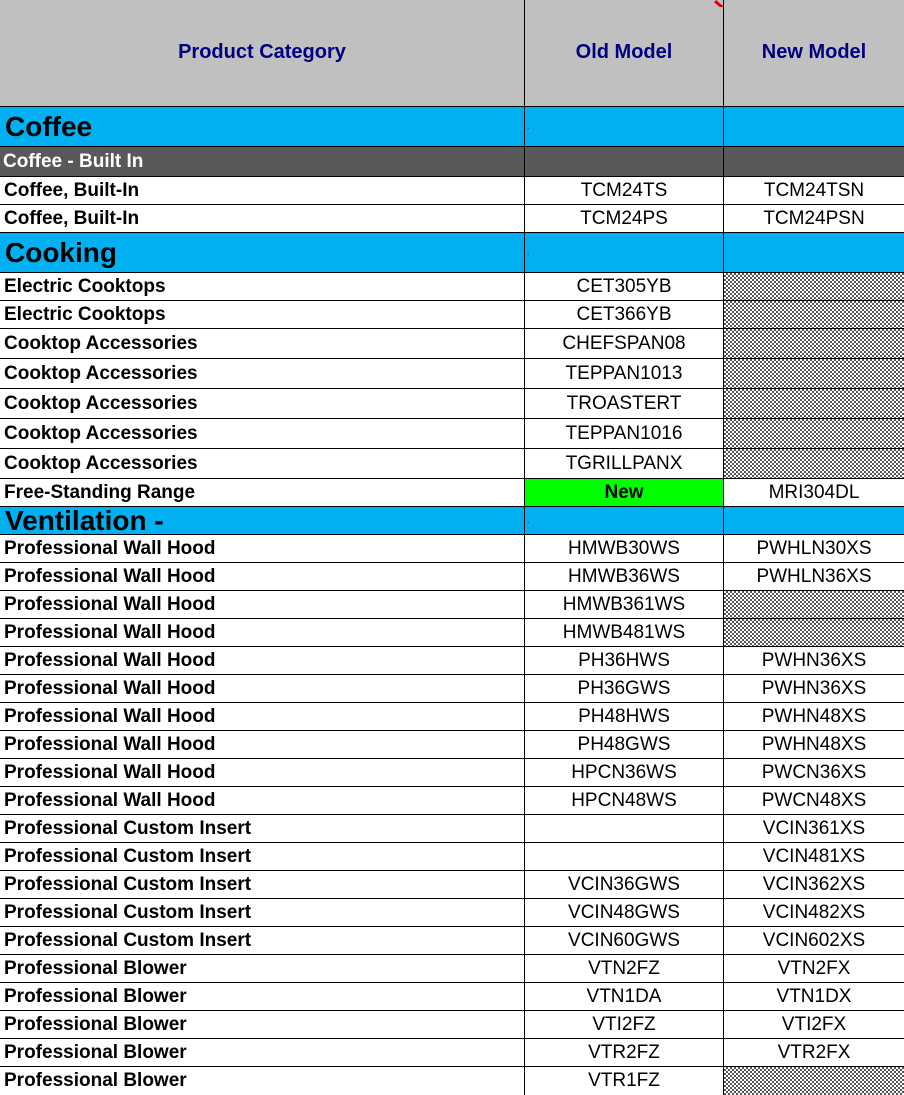 This screenshot has height=1095, width=904. Describe the element at coordinates (624, 343) in the screenshot. I see `old-model-cell: CHEFSPAN08` at that location.